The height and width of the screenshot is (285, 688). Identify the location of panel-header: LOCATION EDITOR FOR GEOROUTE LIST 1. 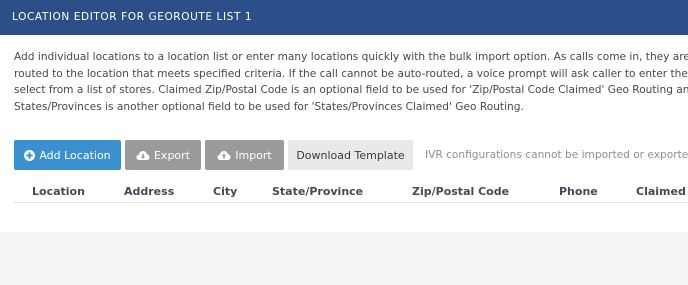
(344, 17).